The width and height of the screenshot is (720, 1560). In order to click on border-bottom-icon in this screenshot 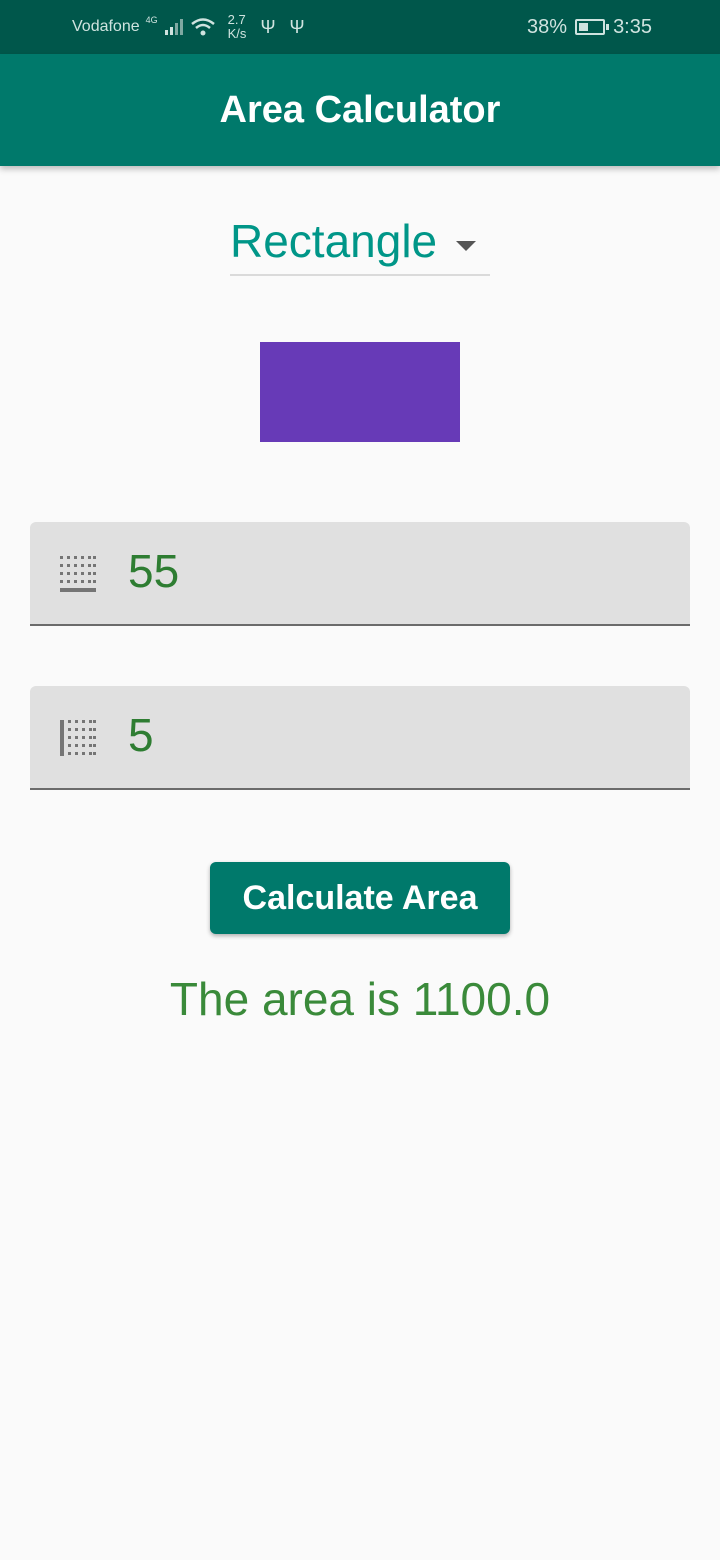, I will do `click(78, 574)`.